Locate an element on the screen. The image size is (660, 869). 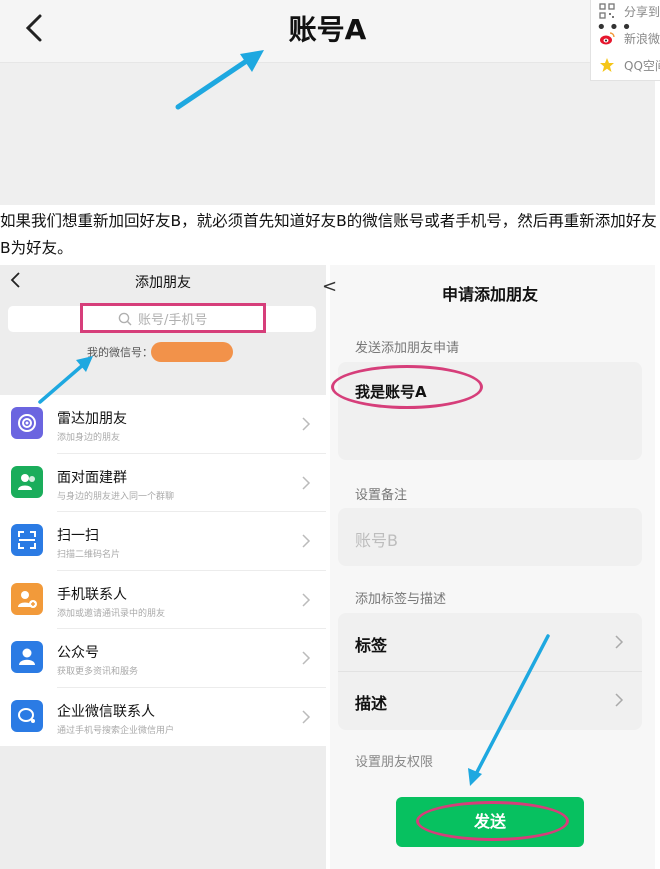
search-highlight-box is located at coordinates (173, 318).